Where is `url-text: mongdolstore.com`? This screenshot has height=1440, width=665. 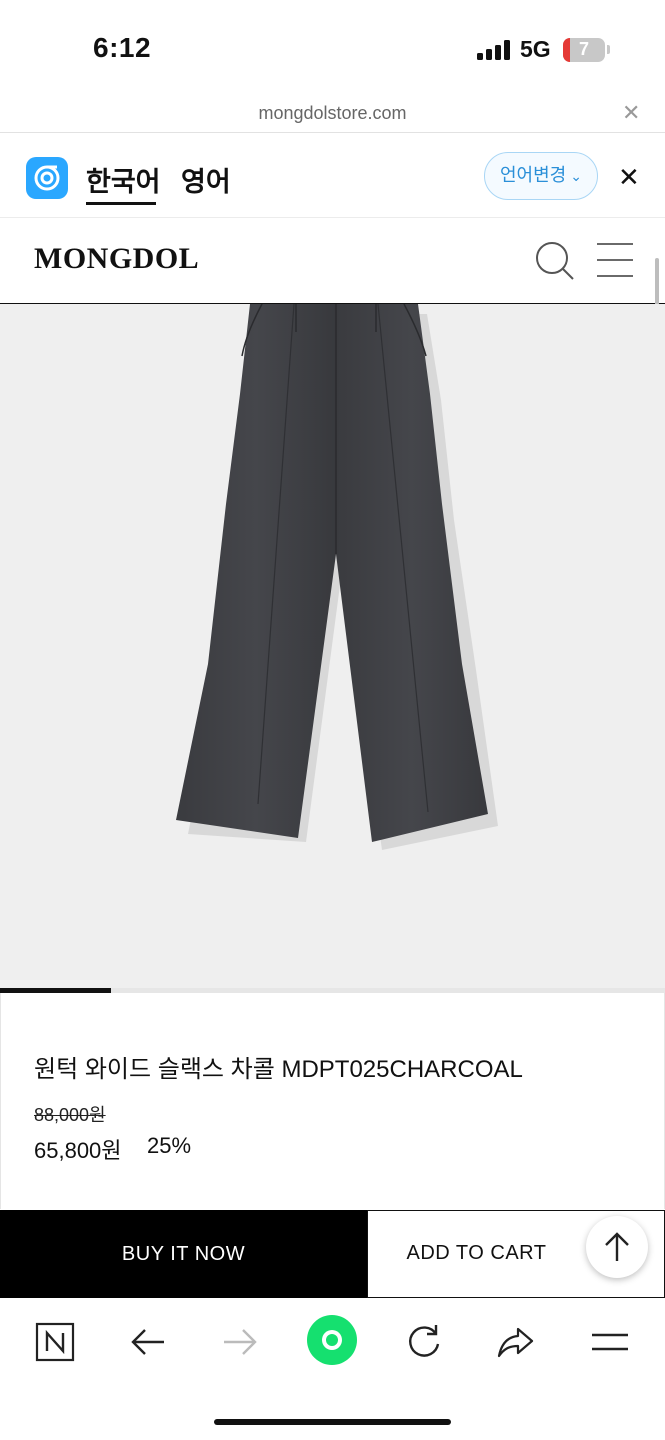
url-text: mongdolstore.com is located at coordinates (332, 113).